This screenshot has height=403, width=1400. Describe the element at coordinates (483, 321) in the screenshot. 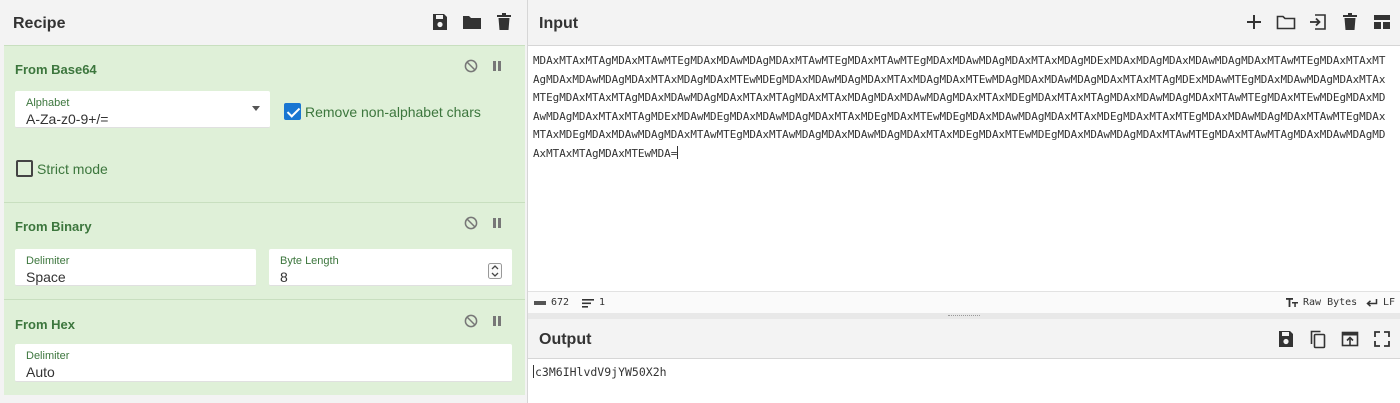

I see `op-from-hex-controls` at that location.